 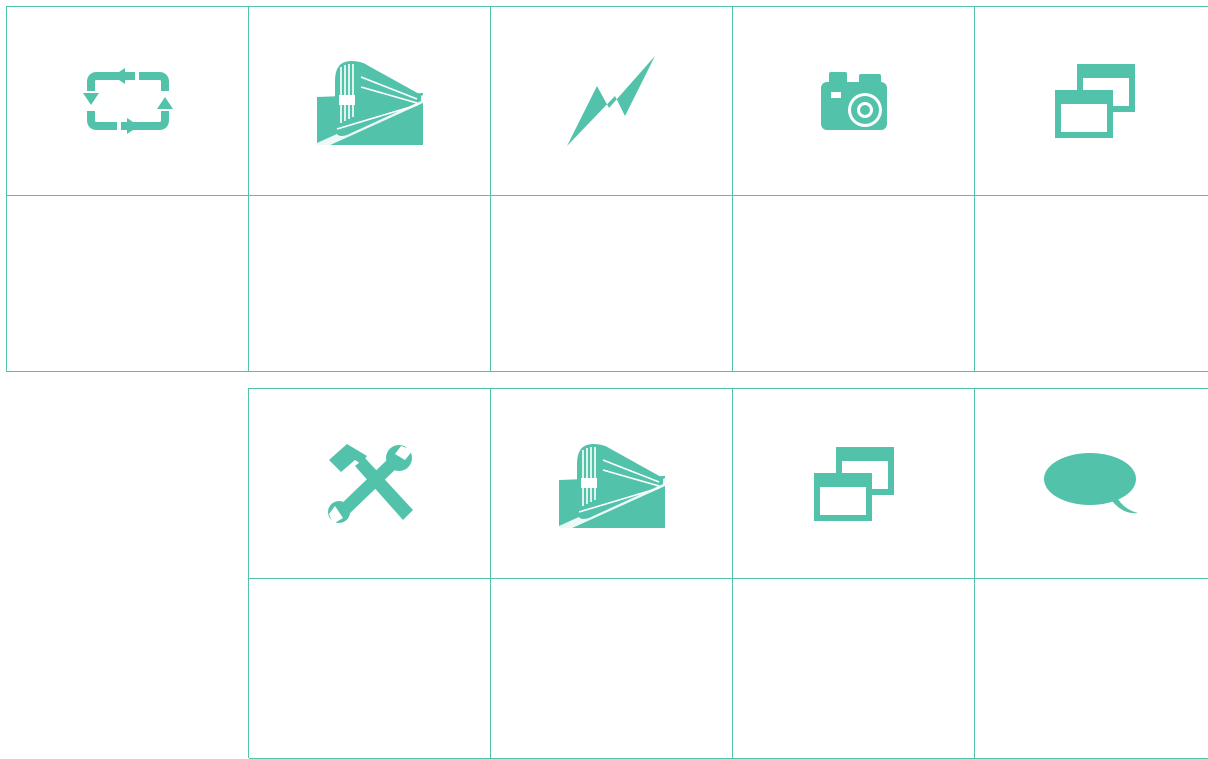 I want to click on tile-tools, so click(x=370, y=484).